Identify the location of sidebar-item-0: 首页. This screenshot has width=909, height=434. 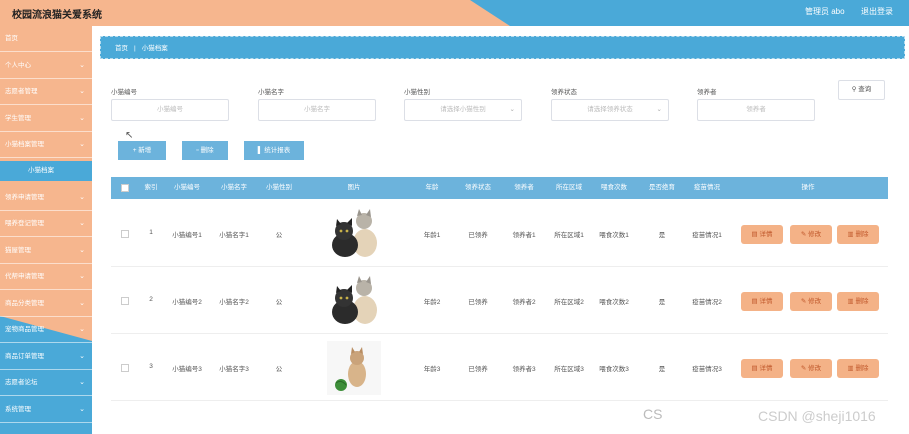
(46, 39).